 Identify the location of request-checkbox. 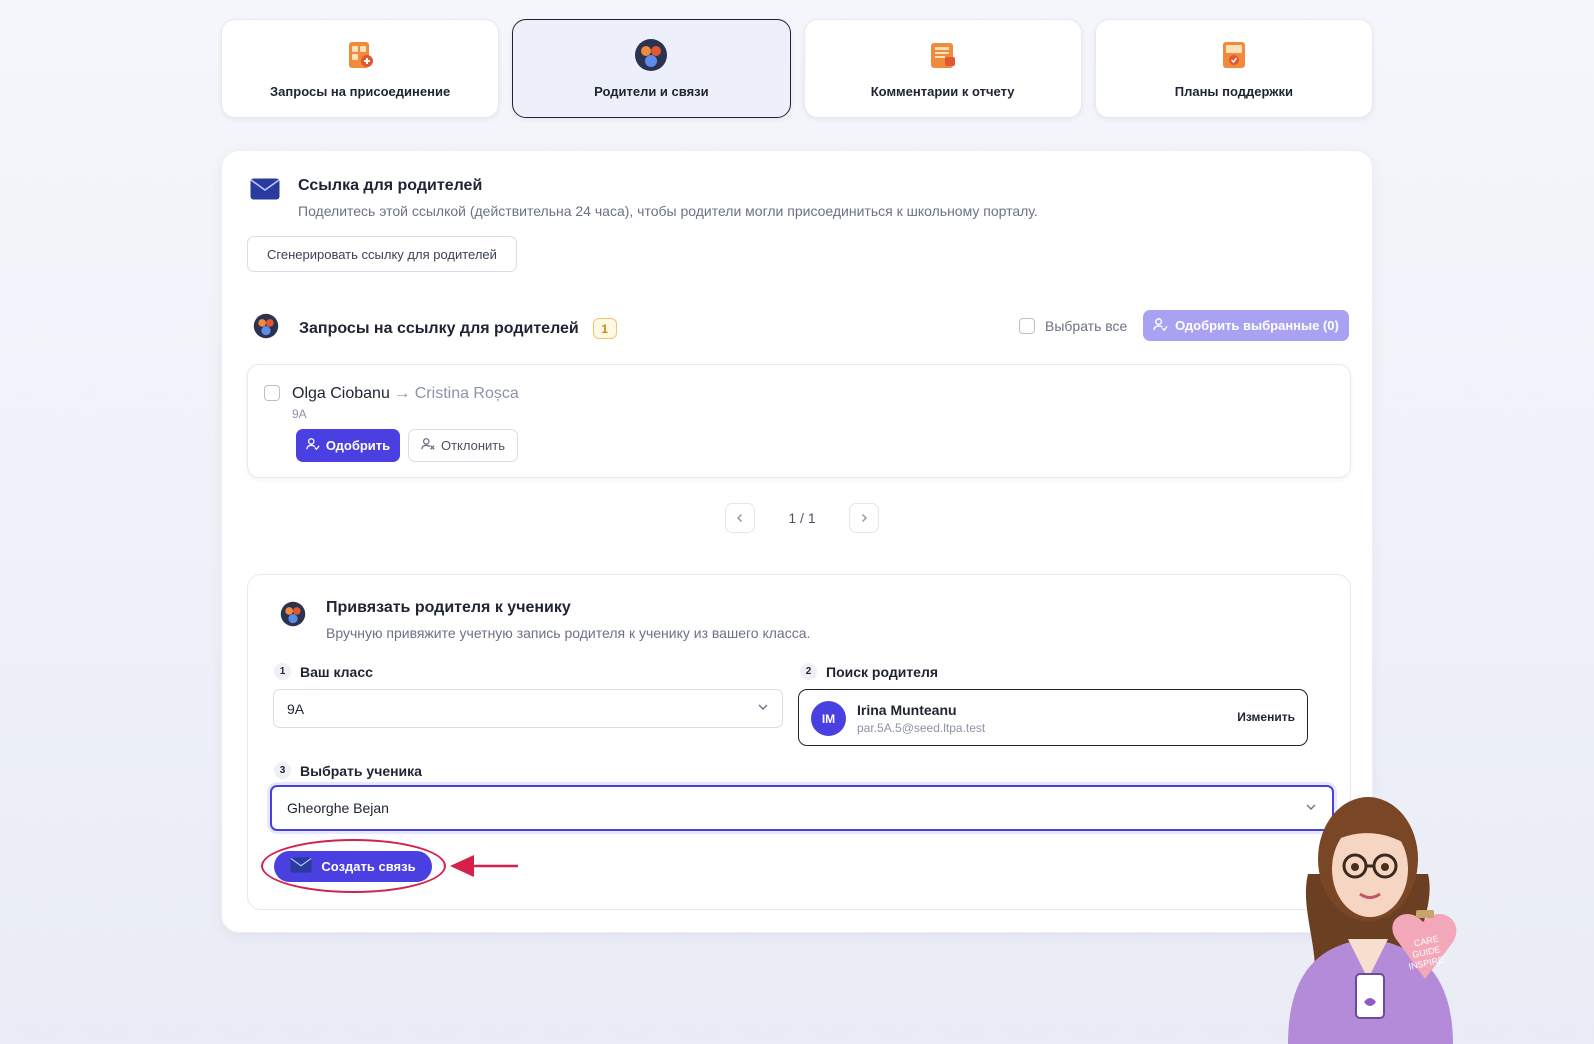
(272, 393).